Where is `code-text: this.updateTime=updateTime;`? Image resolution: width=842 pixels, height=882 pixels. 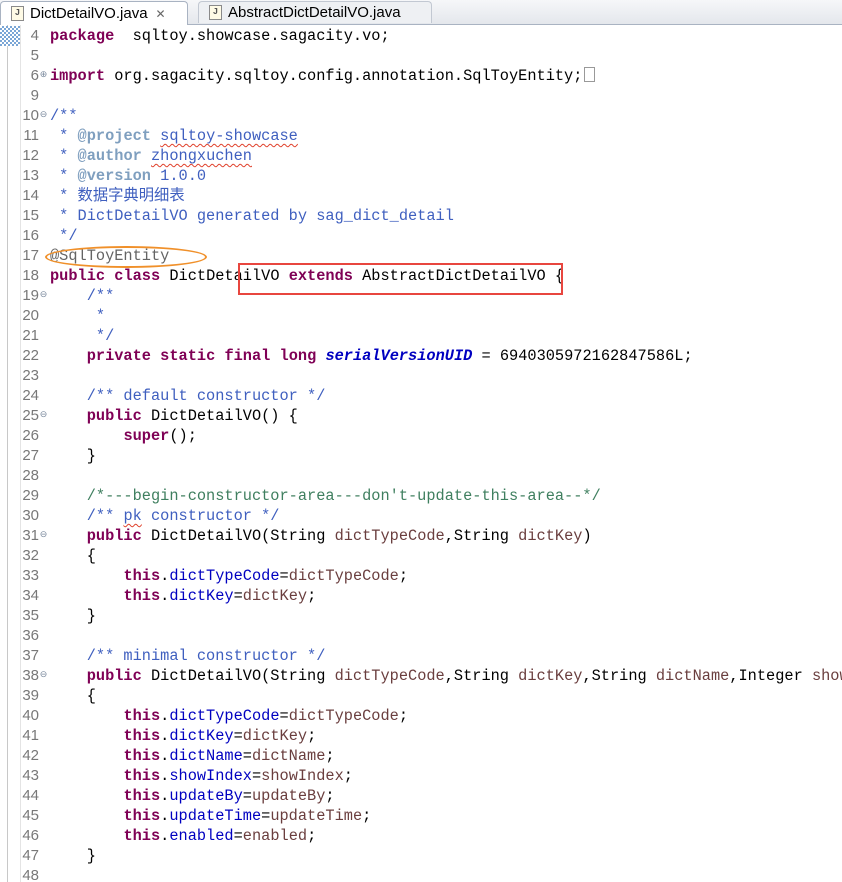
code-text: this.updateTime=updateTime; is located at coordinates (210, 816).